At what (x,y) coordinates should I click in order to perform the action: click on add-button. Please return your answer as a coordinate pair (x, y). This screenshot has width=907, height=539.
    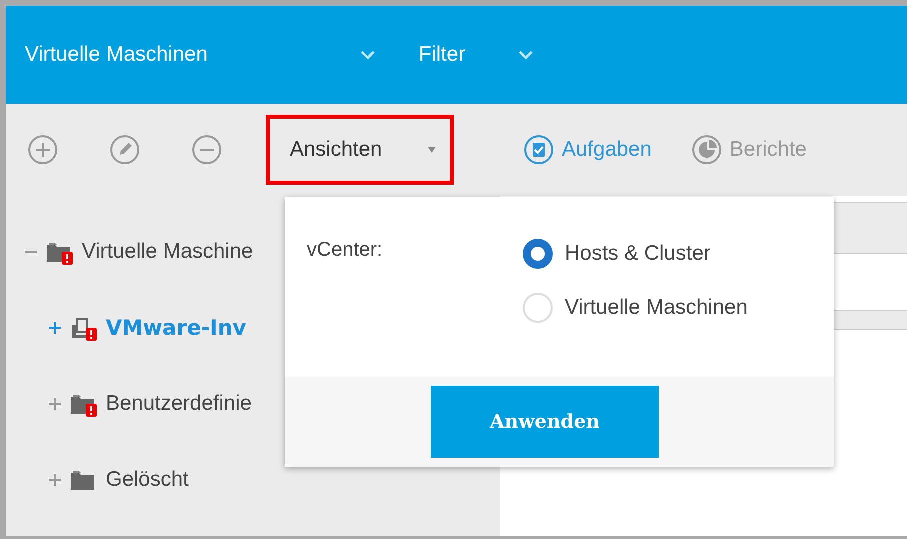
    Looking at the image, I should click on (43, 150).